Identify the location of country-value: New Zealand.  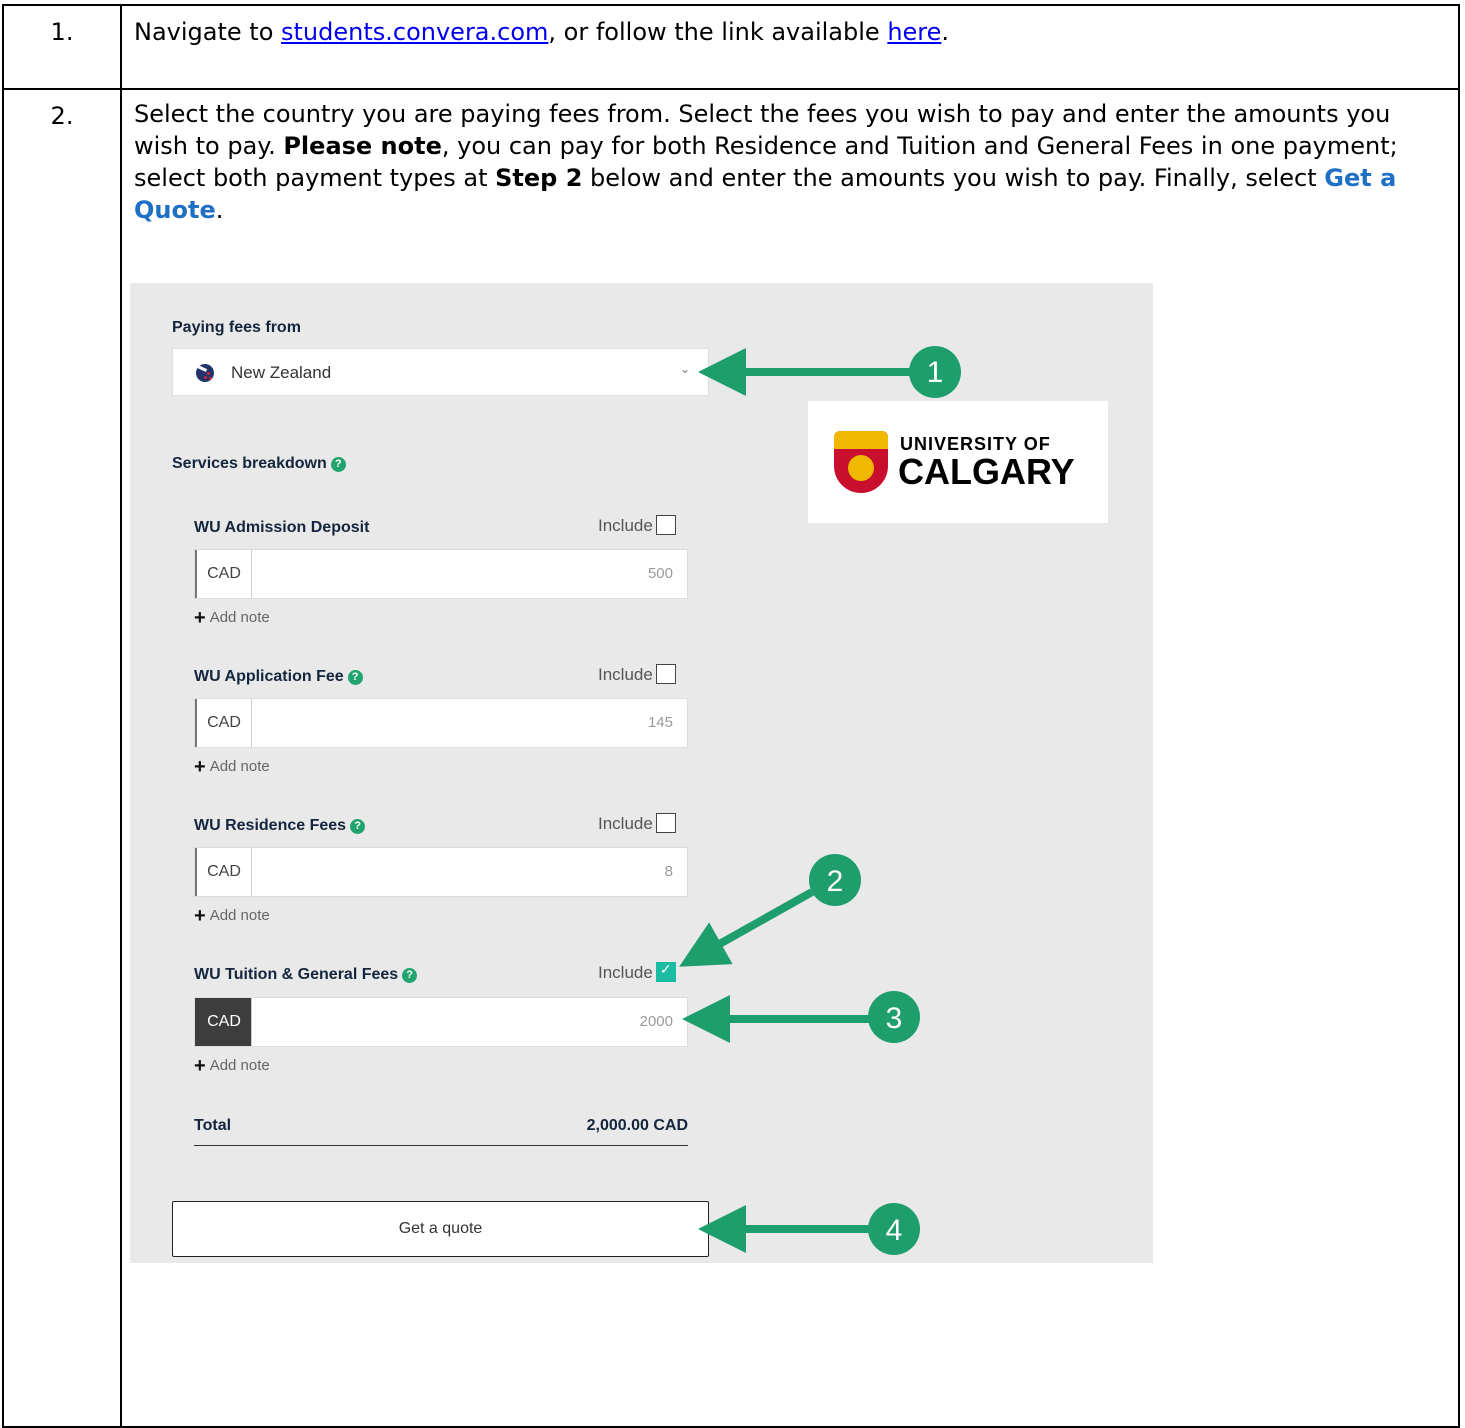
(281, 372).